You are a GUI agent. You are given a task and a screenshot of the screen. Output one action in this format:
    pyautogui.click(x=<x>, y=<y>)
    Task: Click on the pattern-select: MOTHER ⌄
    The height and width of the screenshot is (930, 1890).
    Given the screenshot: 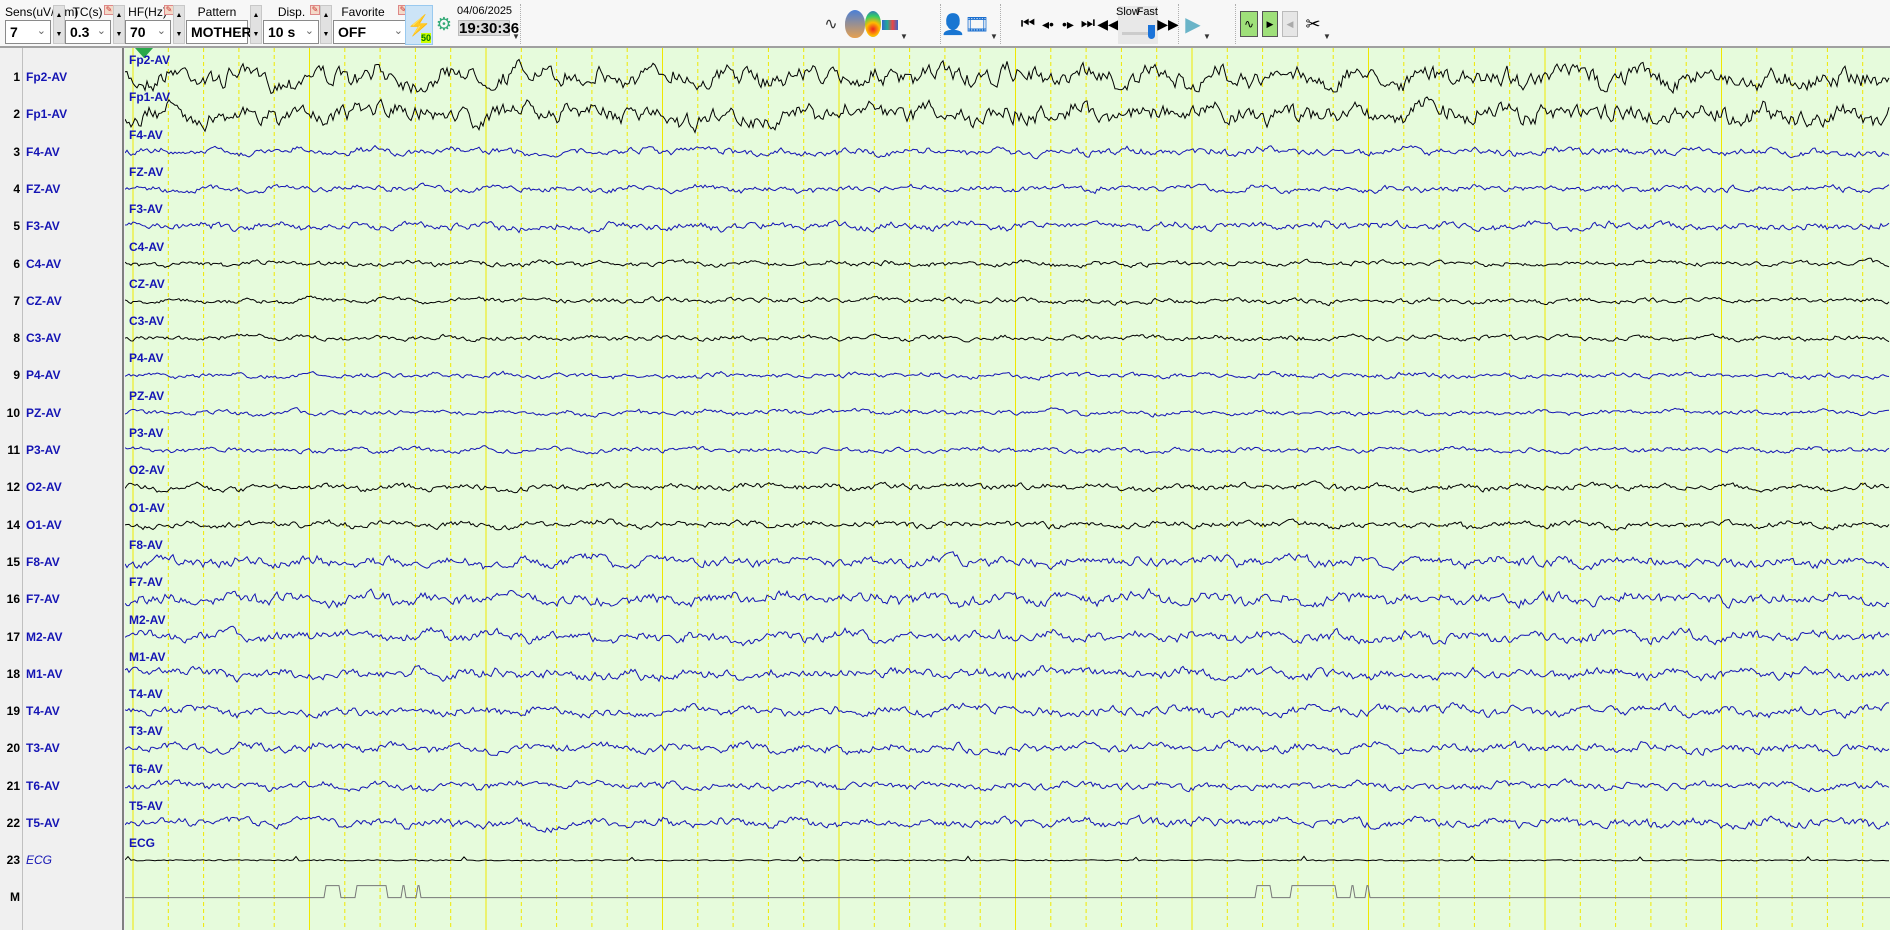 What is the action you would take?
    pyautogui.click(x=219, y=32)
    